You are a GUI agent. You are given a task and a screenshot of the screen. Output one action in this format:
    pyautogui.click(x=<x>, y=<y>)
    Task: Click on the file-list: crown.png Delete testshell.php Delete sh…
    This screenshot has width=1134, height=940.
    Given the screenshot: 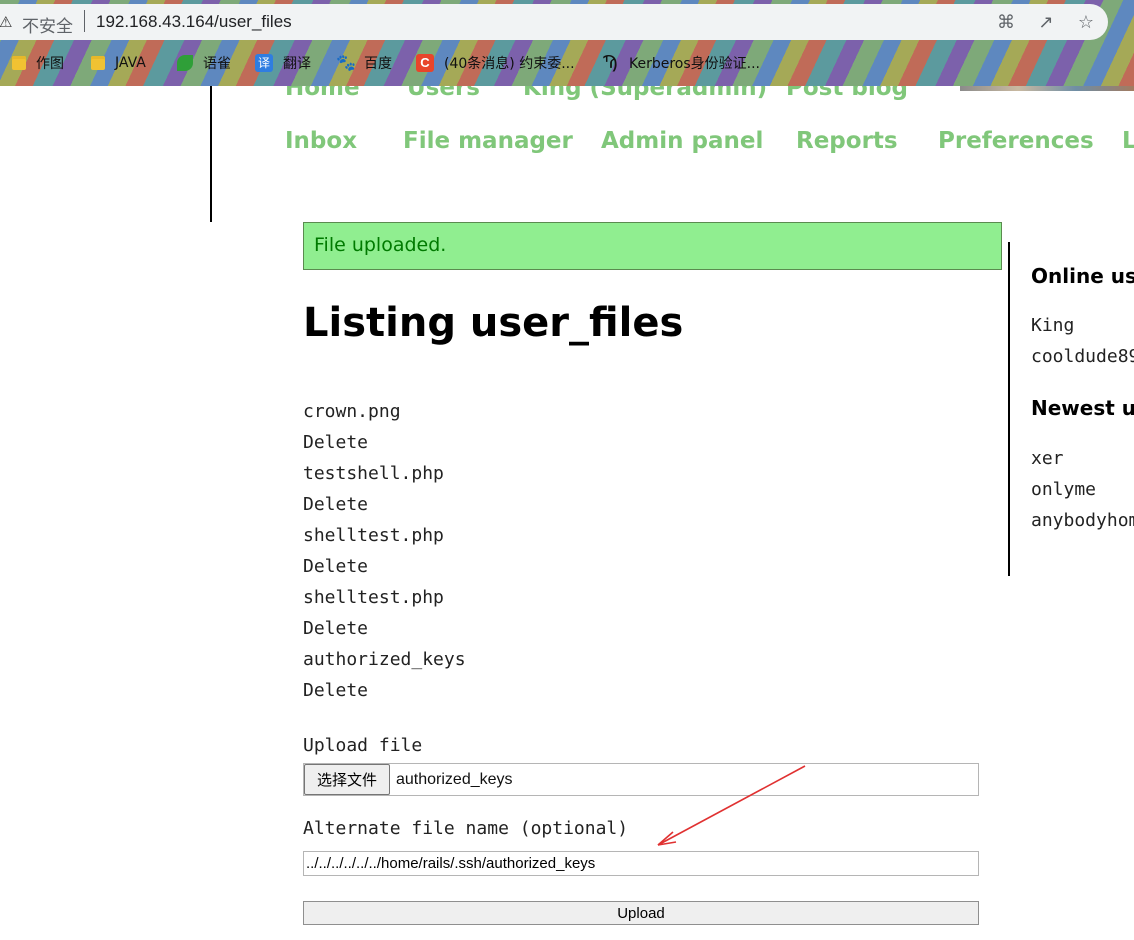 What is the action you would take?
    pyautogui.click(x=478, y=551)
    